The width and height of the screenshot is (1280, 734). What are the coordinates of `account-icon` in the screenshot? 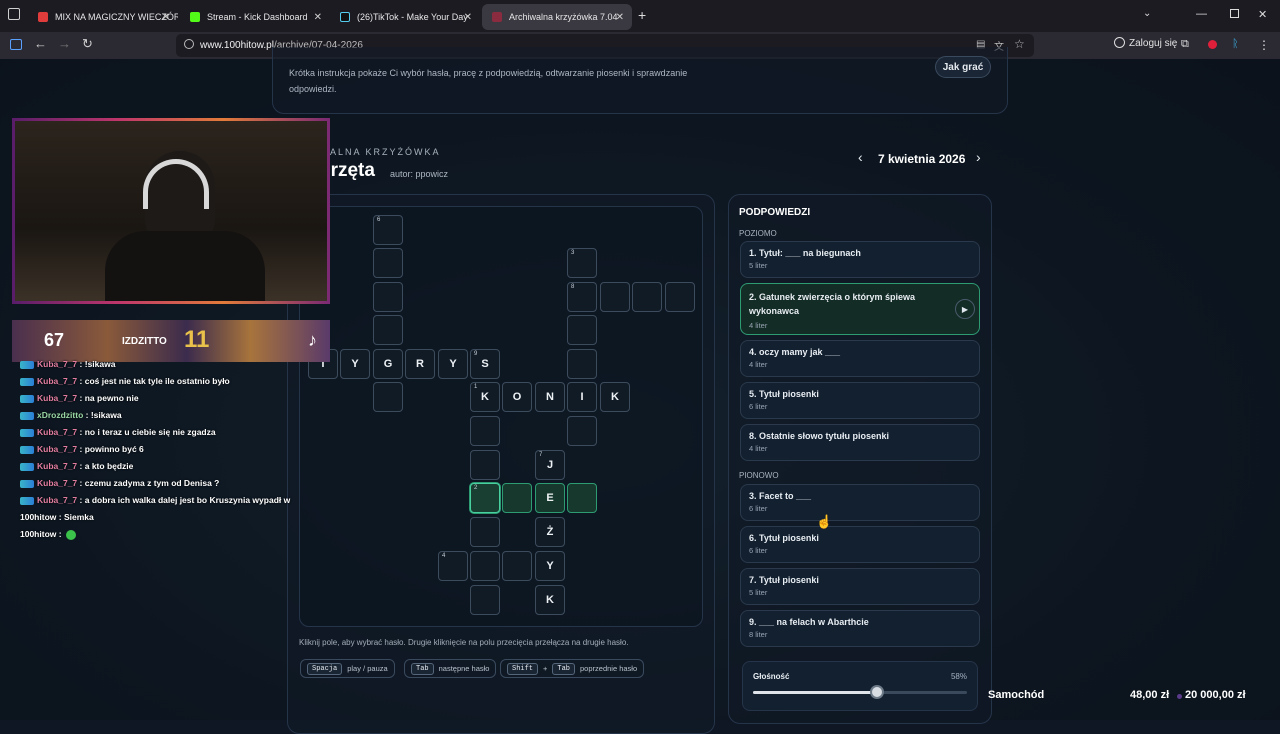 It's located at (1119, 42).